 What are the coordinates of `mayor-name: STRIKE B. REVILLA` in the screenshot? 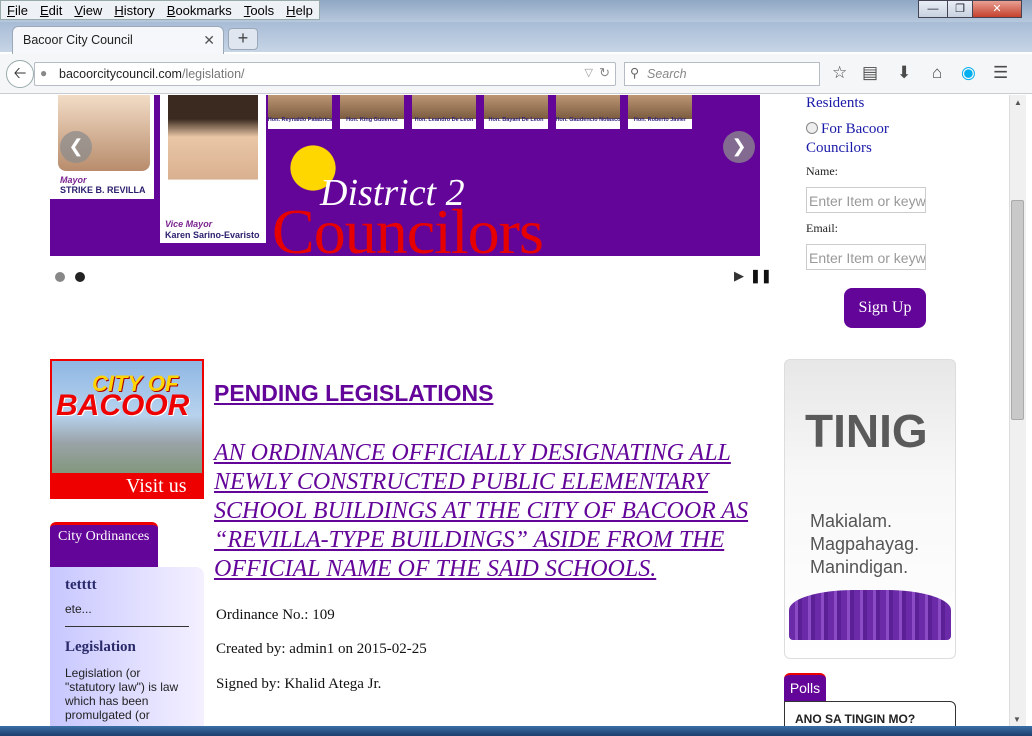 It's located at (103, 190).